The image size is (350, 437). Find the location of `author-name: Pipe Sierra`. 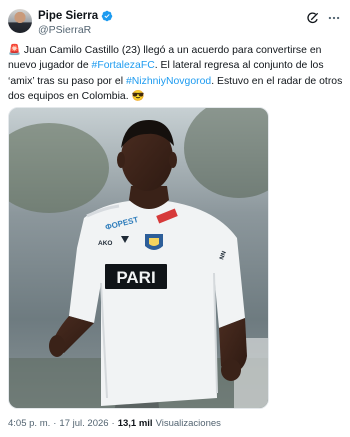

author-name: Pipe Sierra is located at coordinates (68, 16).